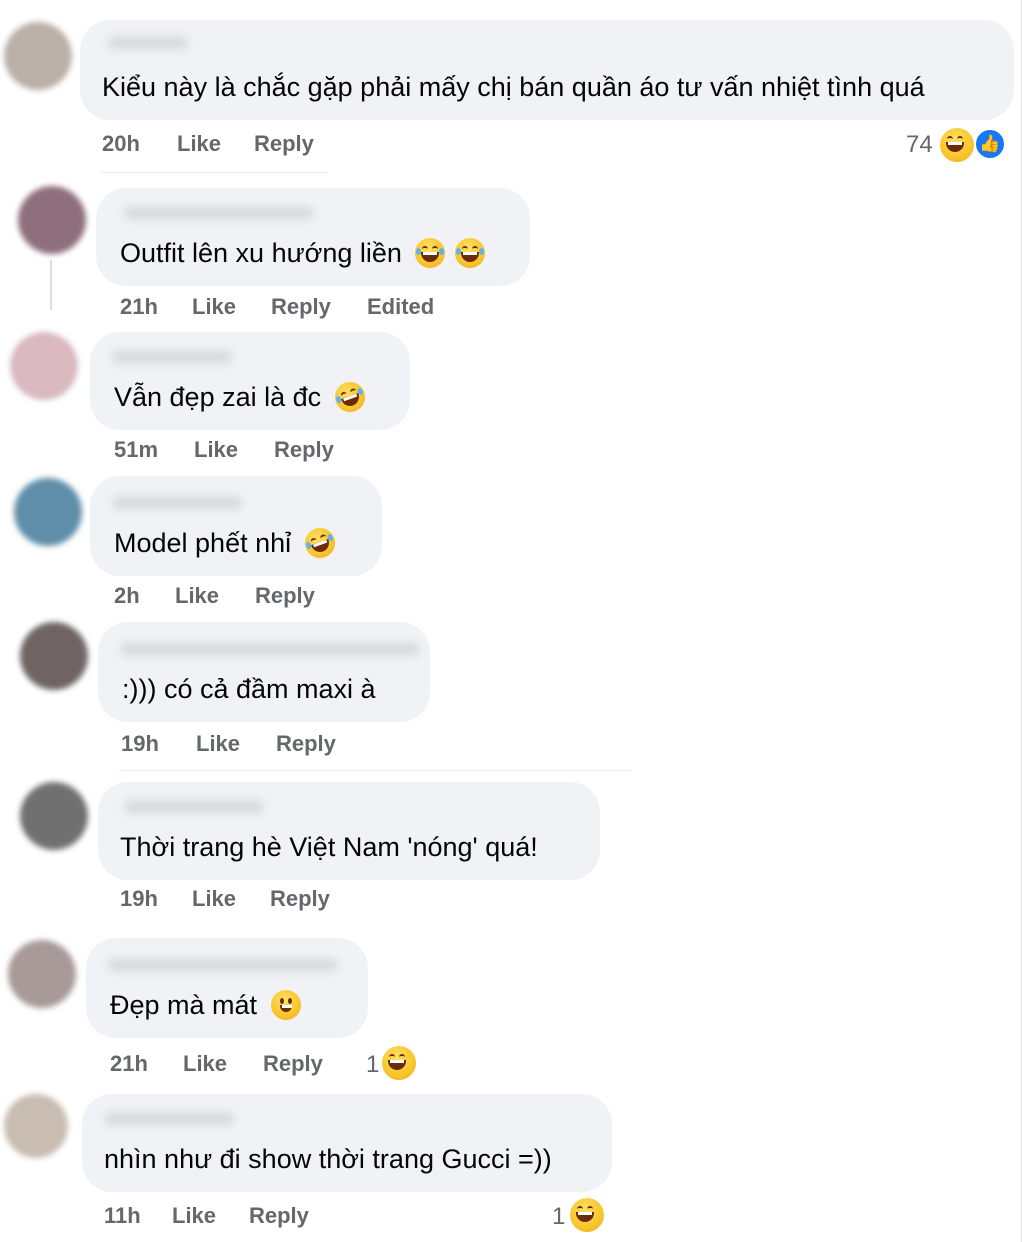  What do you see at coordinates (285, 1005) in the screenshot?
I see `grinning-face-icon` at bounding box center [285, 1005].